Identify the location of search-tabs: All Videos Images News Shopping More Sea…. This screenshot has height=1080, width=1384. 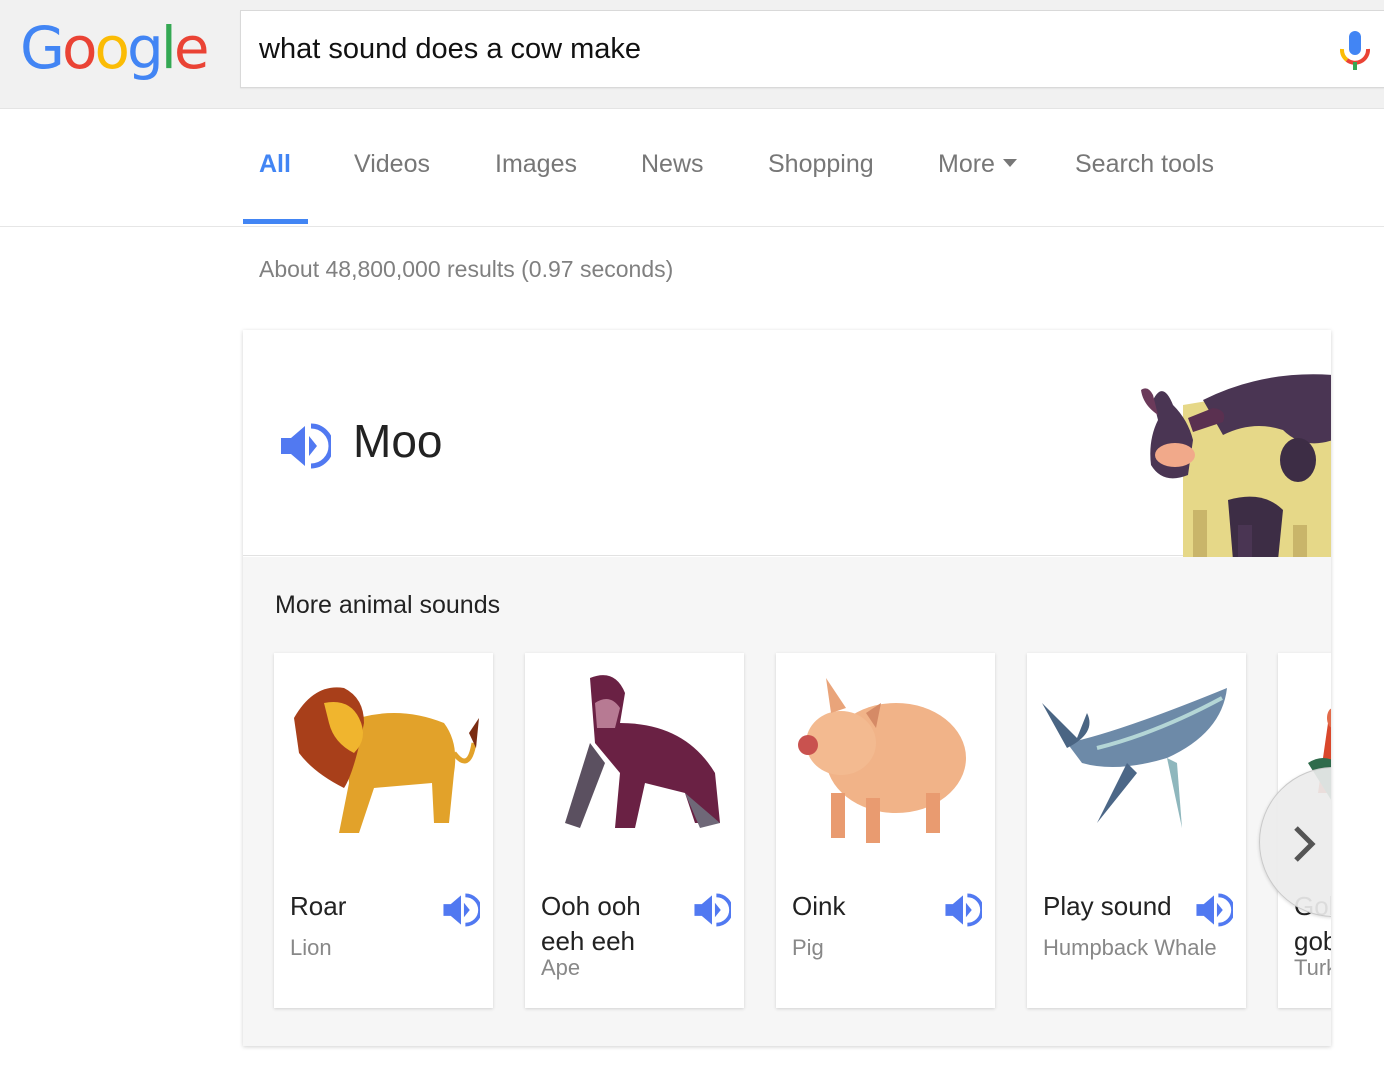
(692, 168).